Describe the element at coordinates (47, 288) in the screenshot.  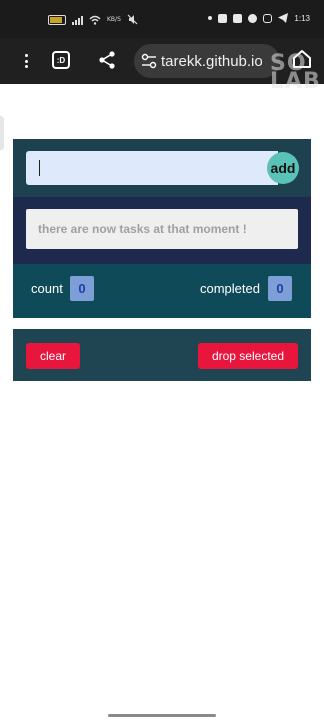
I see `count-label: count` at that location.